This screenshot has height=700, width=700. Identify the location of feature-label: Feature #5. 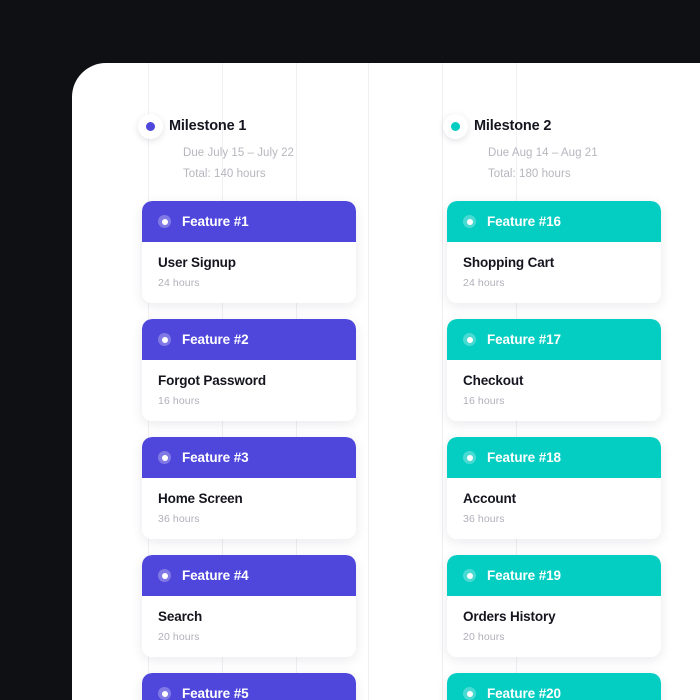
(215, 693).